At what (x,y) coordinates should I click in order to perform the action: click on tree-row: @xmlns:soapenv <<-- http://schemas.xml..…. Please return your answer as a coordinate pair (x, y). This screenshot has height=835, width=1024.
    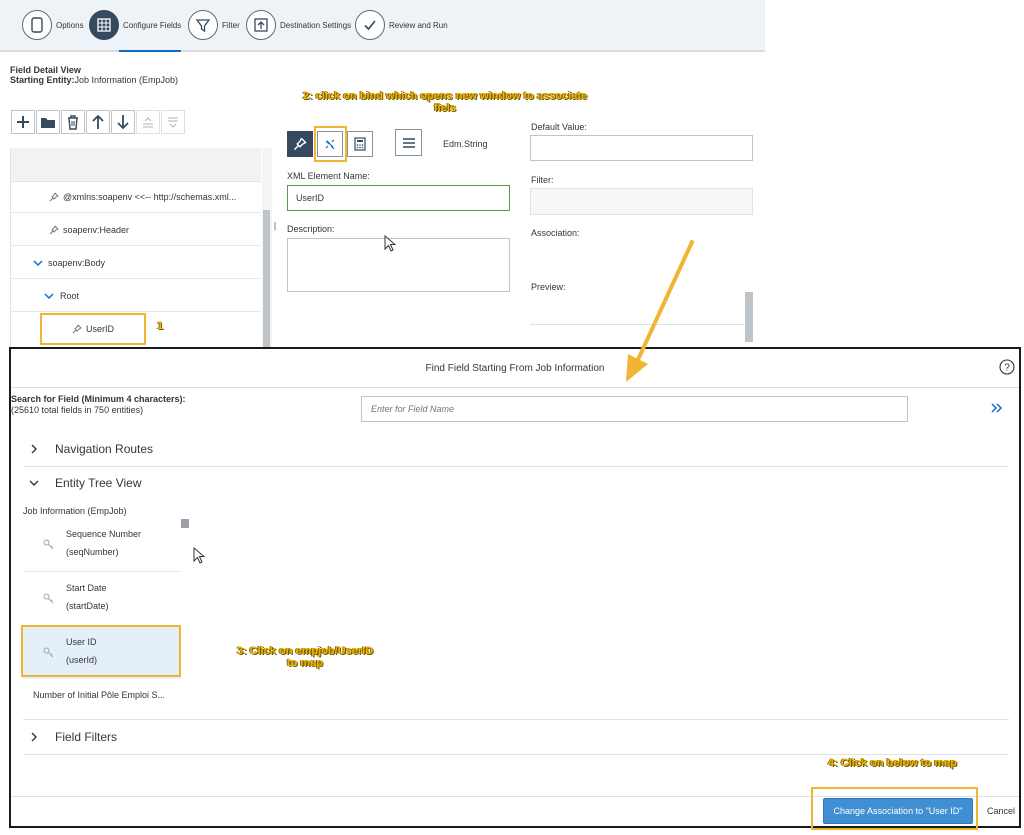
    Looking at the image, I should click on (136, 197).